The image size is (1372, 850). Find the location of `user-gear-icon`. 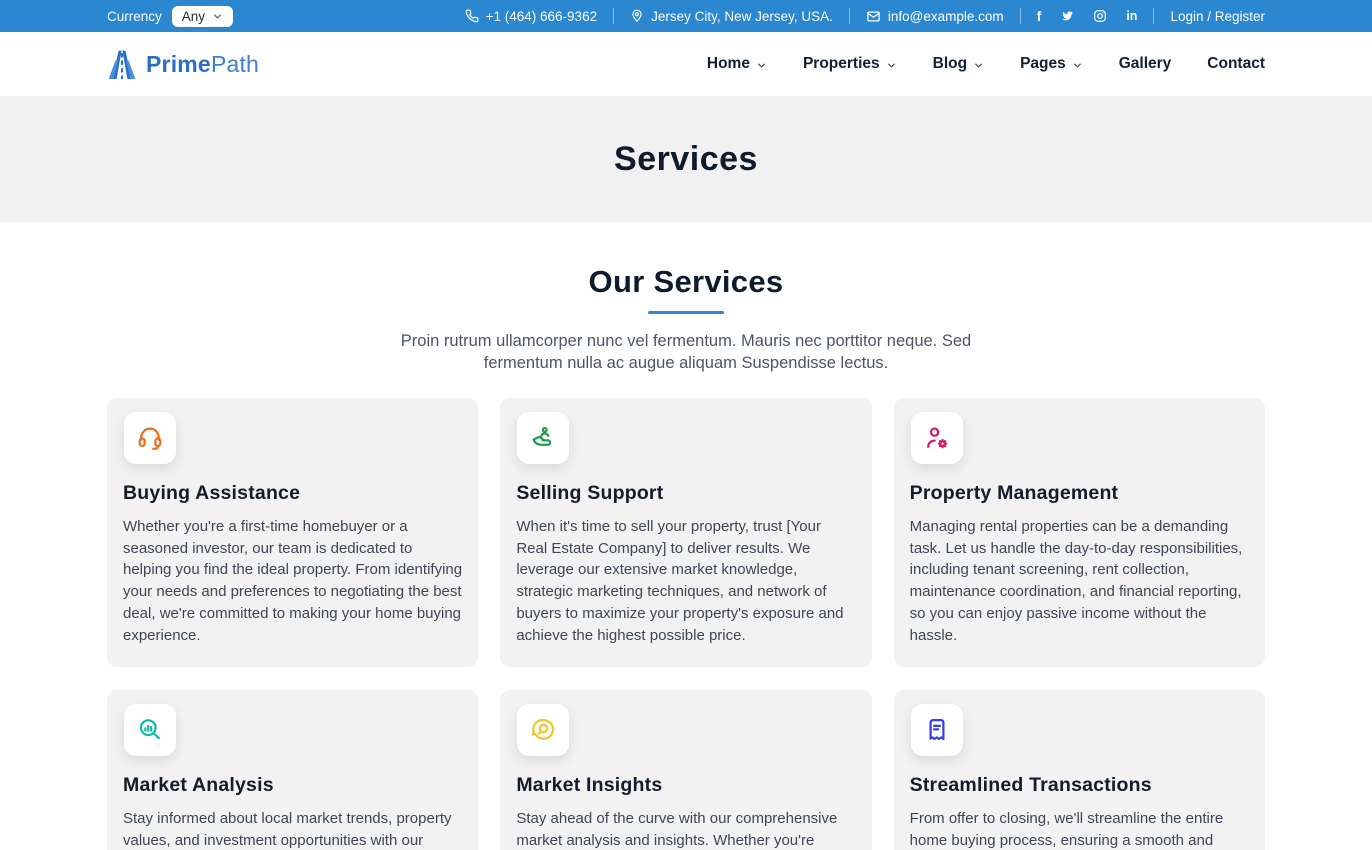

user-gear-icon is located at coordinates (936, 438).